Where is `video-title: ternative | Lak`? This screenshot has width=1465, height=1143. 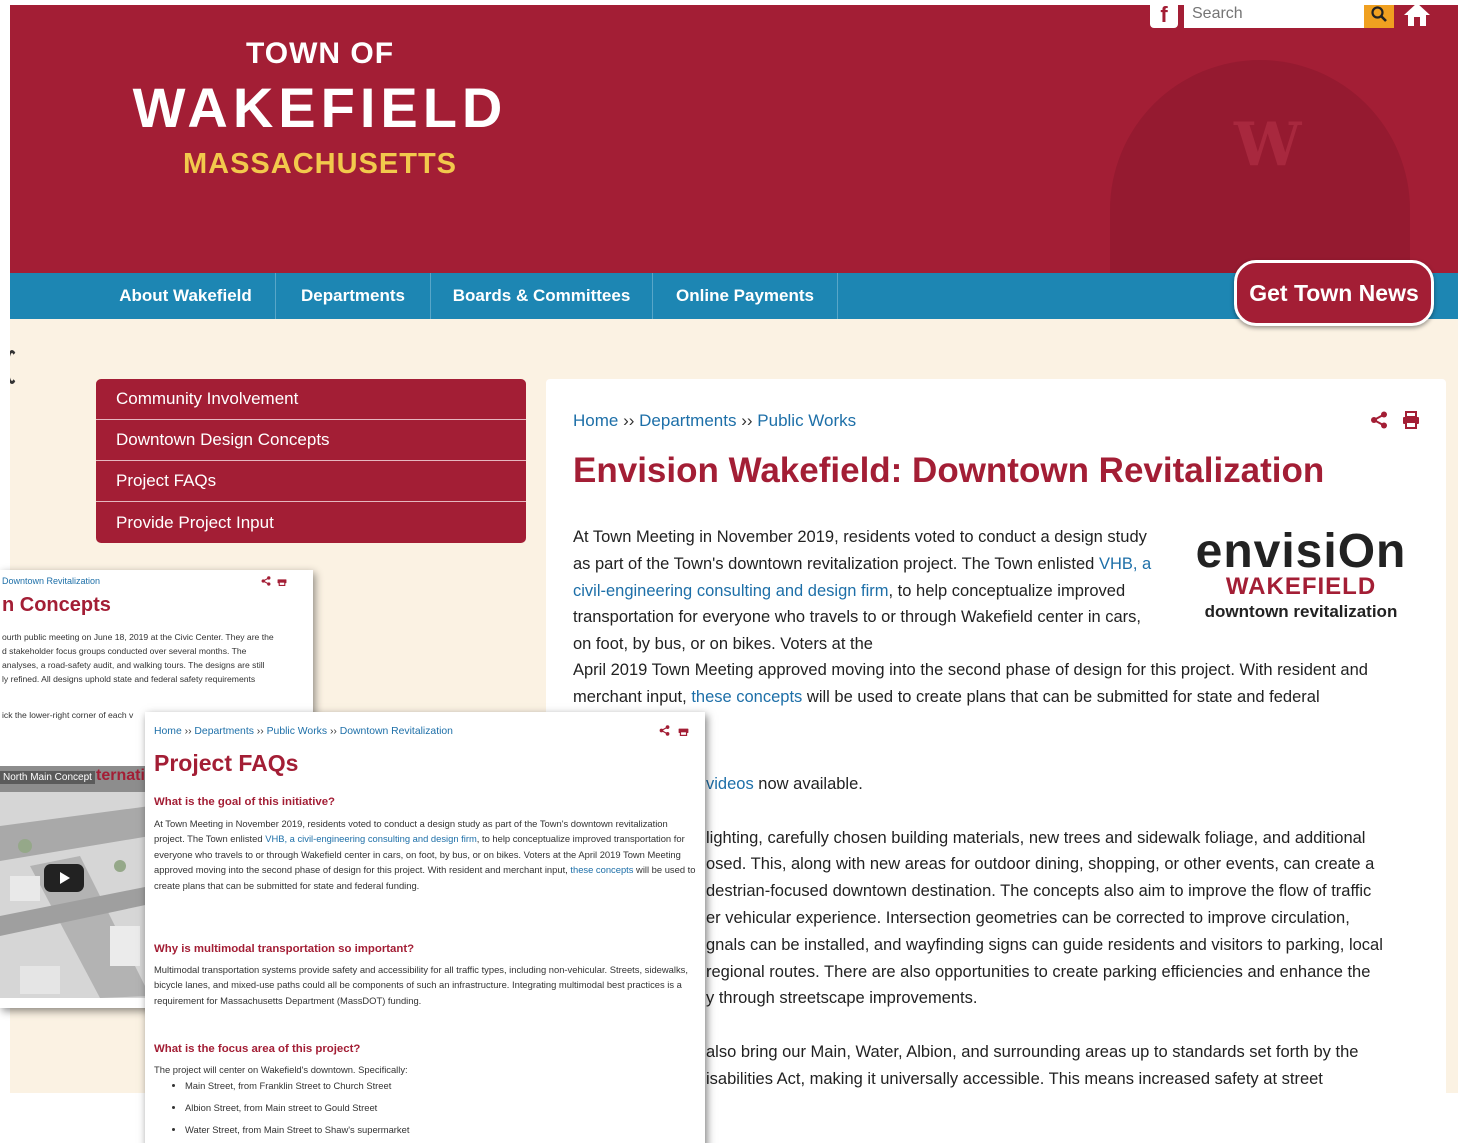
video-title: ternative | Lak is located at coordinates (123, 775).